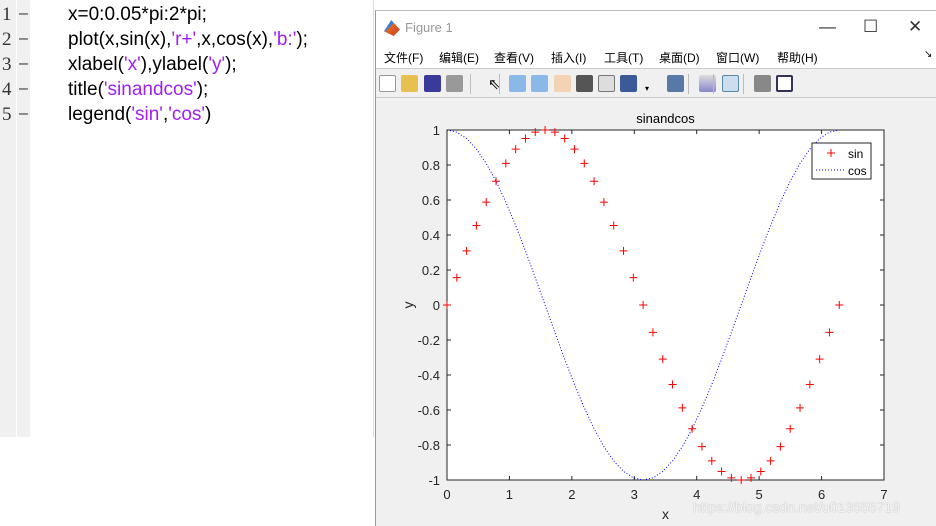  What do you see at coordinates (431, 235) in the screenshot?
I see `y-tick-label: 0.4` at bounding box center [431, 235].